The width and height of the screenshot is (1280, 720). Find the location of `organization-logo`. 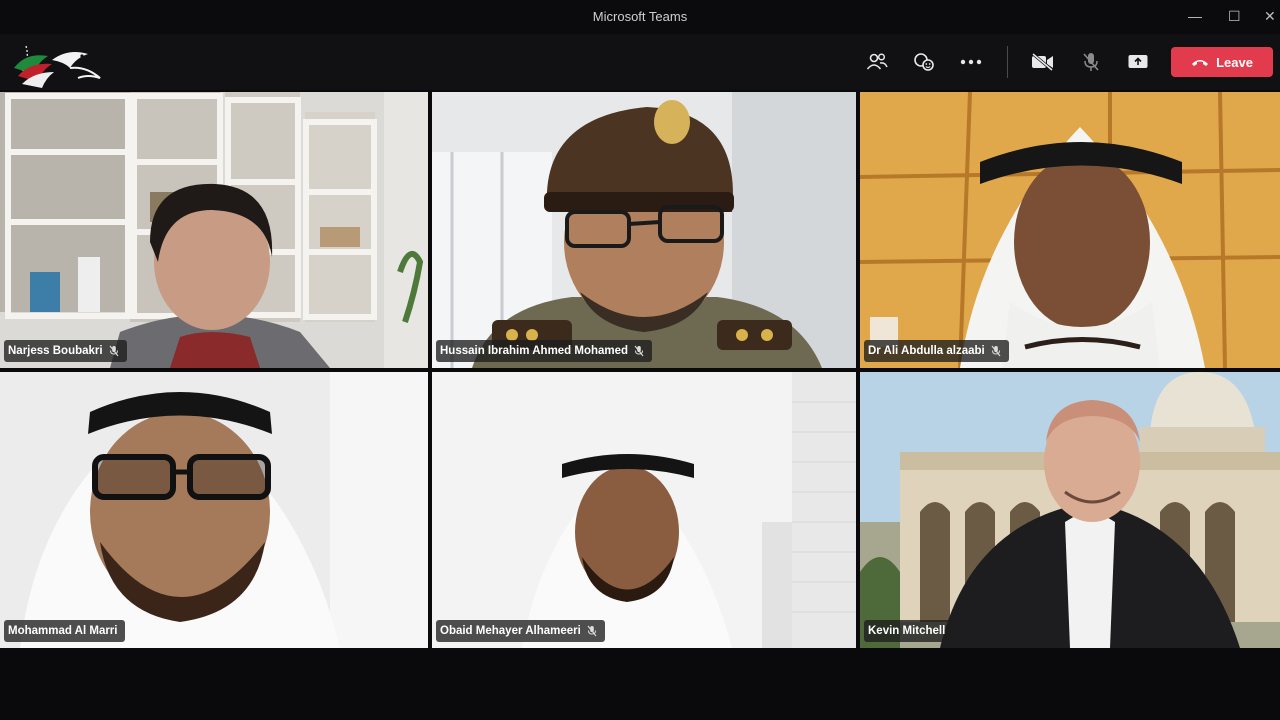

organization-logo is located at coordinates (57, 66).